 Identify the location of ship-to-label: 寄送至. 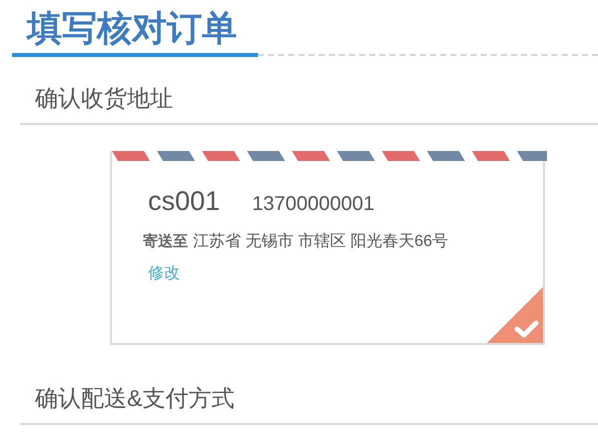
(165, 242).